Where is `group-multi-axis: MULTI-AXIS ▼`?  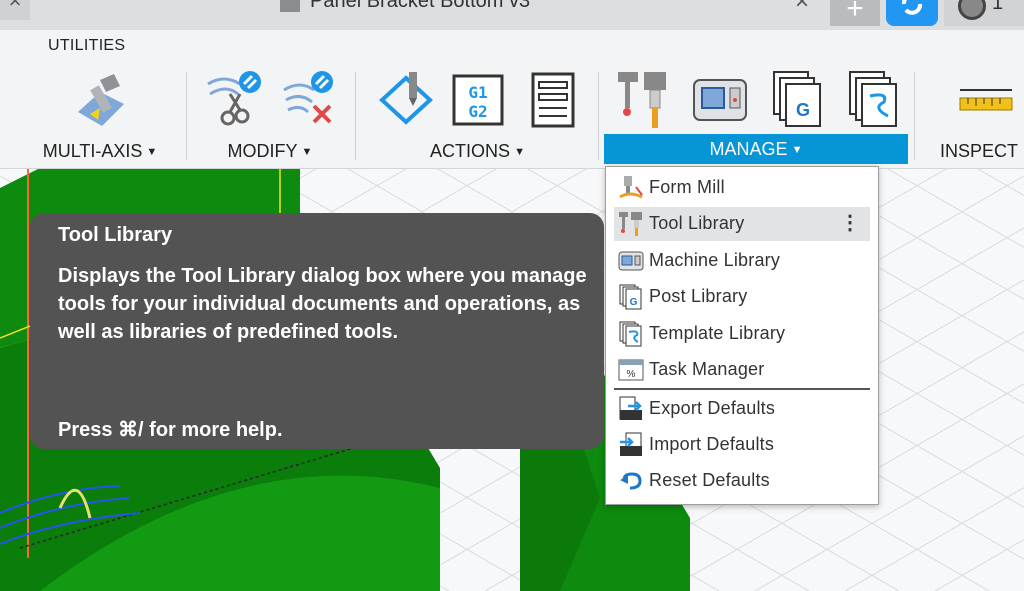
group-multi-axis: MULTI-AXIS ▼ is located at coordinates (100, 118).